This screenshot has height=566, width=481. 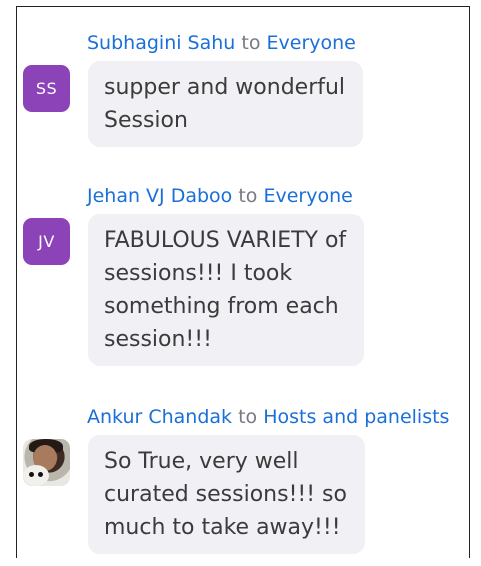 What do you see at coordinates (222, 527) in the screenshot?
I see `message-line: much to take away!!!` at bounding box center [222, 527].